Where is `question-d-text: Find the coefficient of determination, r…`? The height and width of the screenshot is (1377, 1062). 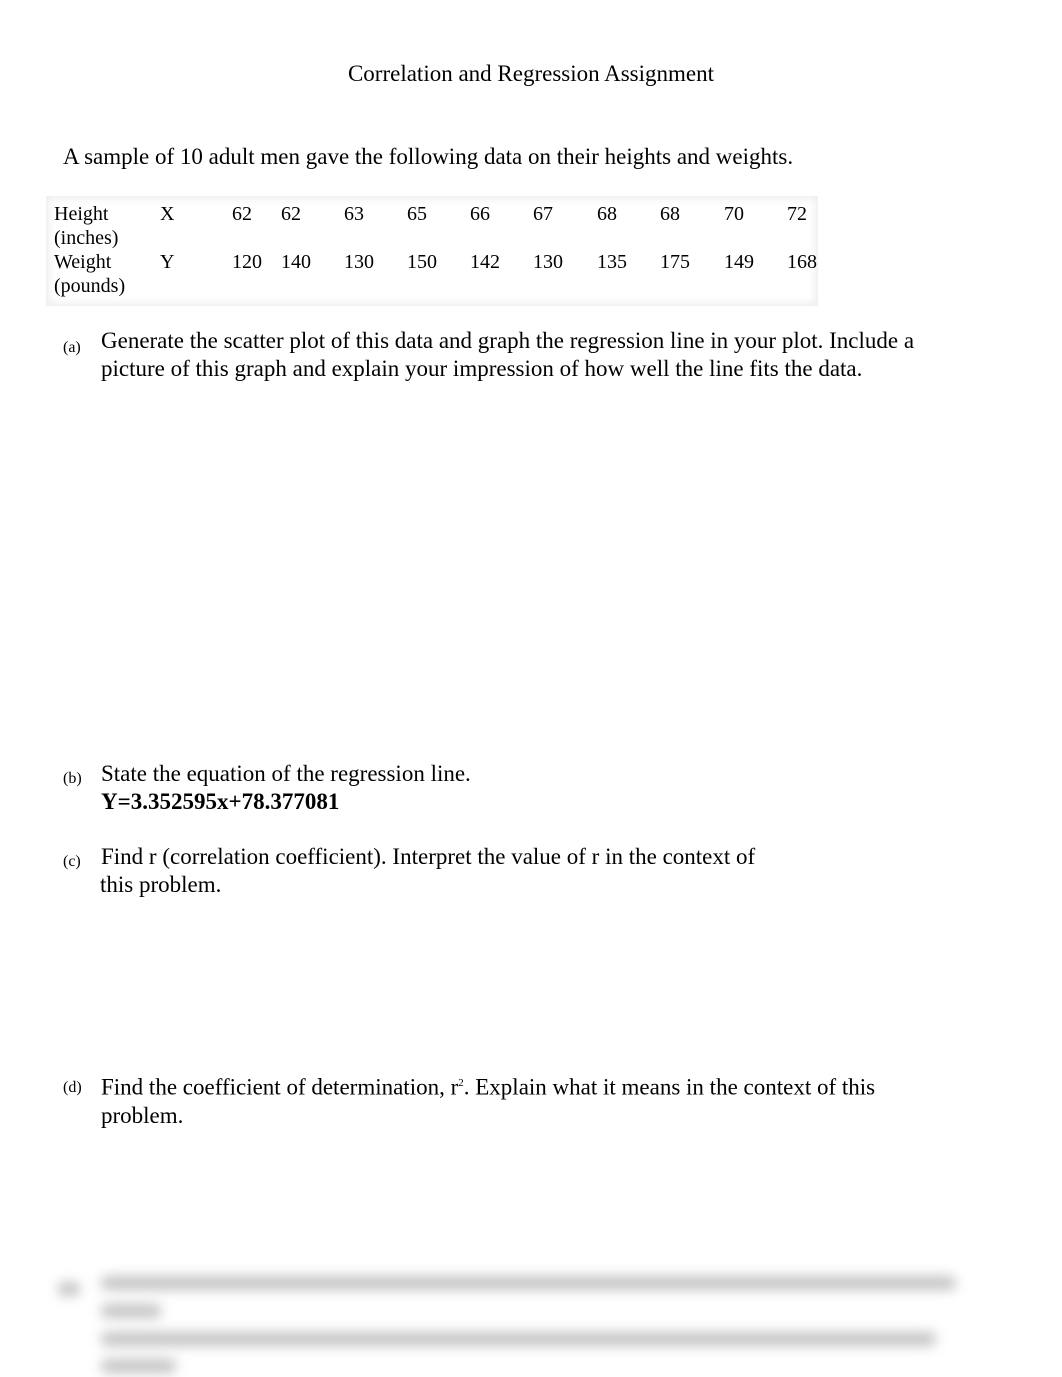
question-d-text: Find the coefficient of determination, r… is located at coordinates (541, 1099).